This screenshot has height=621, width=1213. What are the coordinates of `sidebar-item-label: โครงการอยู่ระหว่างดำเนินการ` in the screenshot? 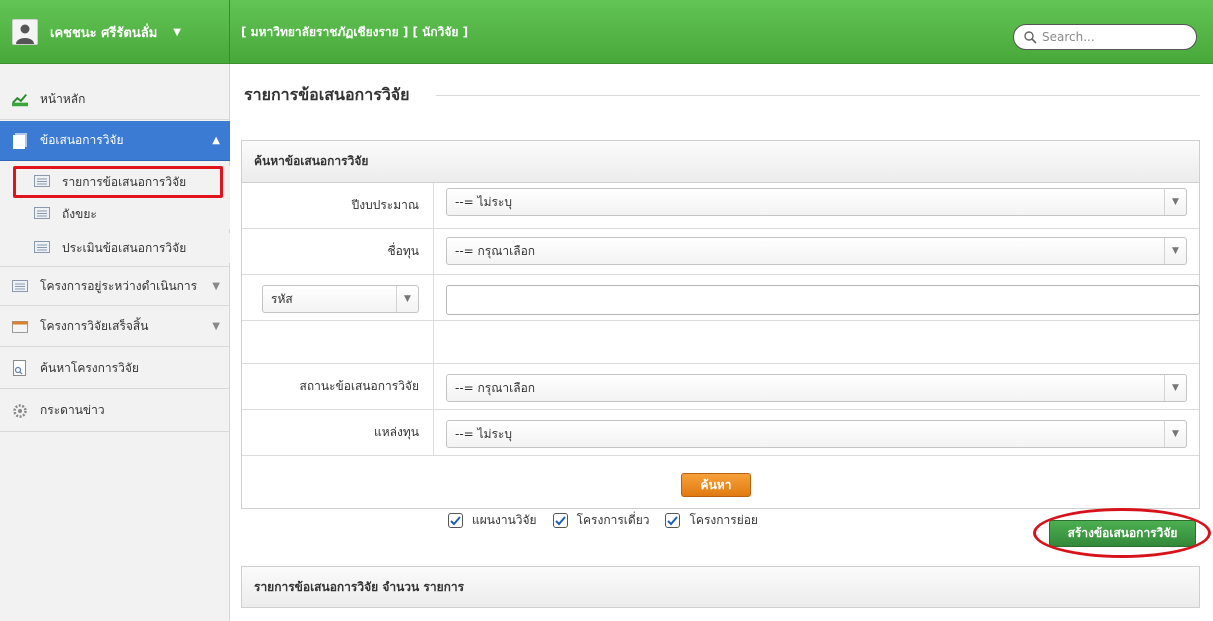 It's located at (119, 285).